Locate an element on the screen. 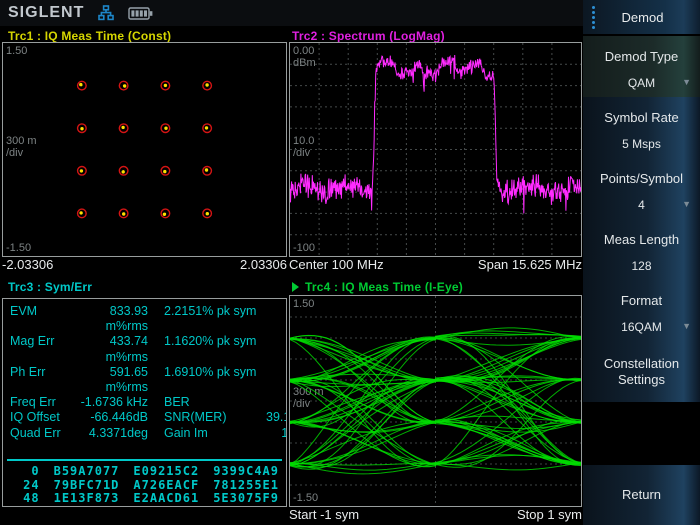 The width and height of the screenshot is (700, 525). hex-offset: 0 is located at coordinates (35, 471).